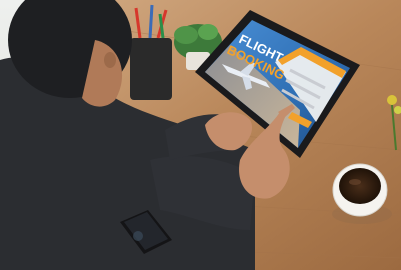  I want to click on person-ear, so click(110, 60).